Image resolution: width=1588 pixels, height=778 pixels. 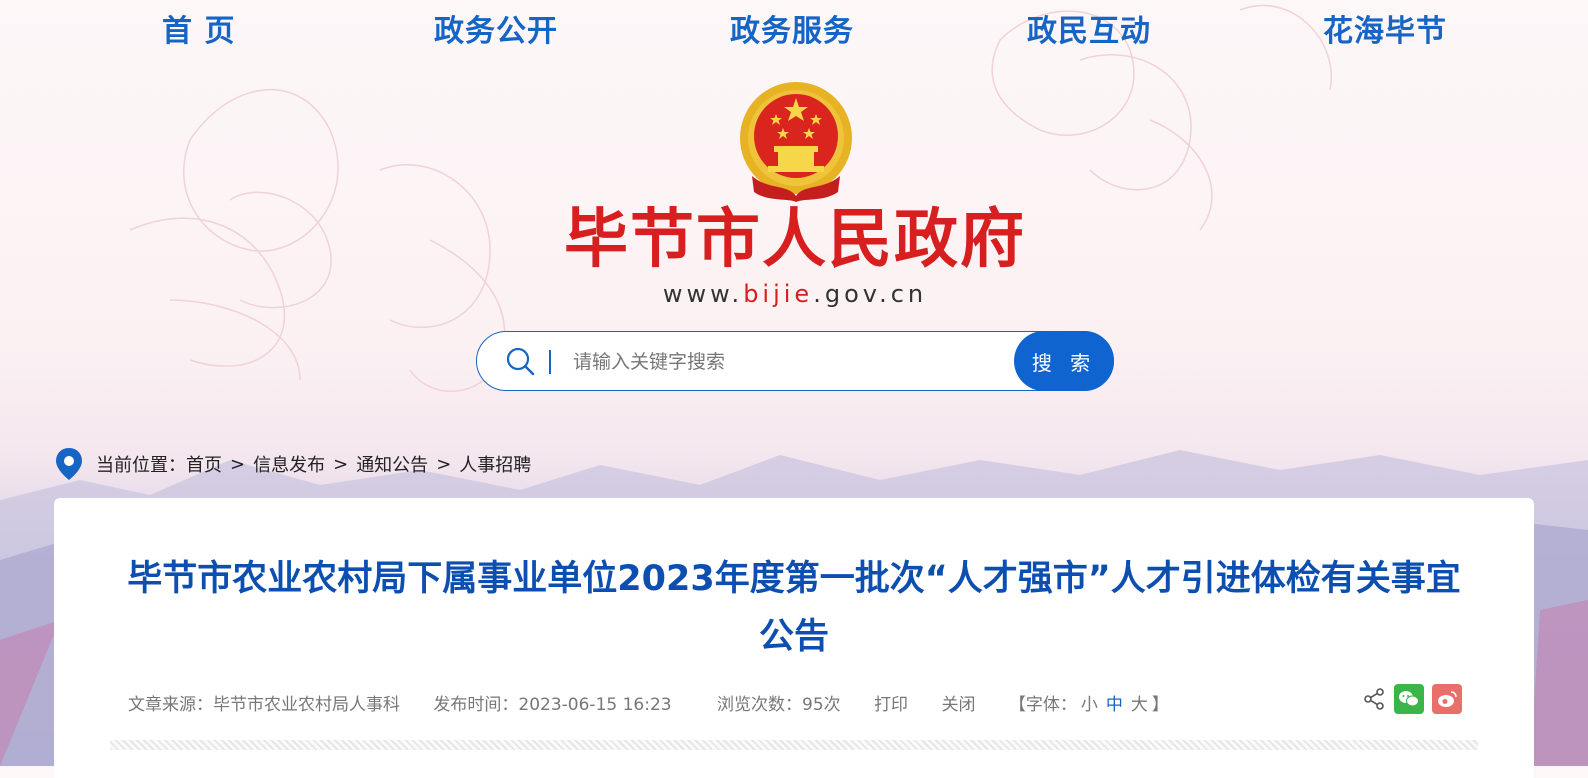 What do you see at coordinates (1042, 705) in the screenshot?
I see `font-size-label: 【字体：` at bounding box center [1042, 705].